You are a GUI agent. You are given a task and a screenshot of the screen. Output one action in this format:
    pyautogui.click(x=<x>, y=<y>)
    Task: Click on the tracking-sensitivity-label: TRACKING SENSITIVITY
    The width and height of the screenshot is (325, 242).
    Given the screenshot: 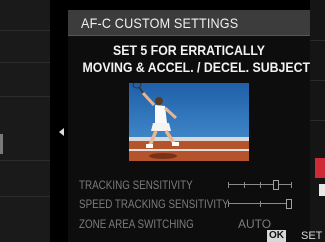 What is the action you would take?
    pyautogui.click(x=136, y=185)
    